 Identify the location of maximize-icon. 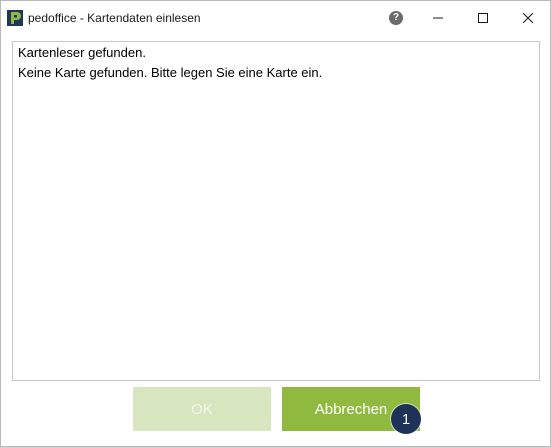
(483, 18).